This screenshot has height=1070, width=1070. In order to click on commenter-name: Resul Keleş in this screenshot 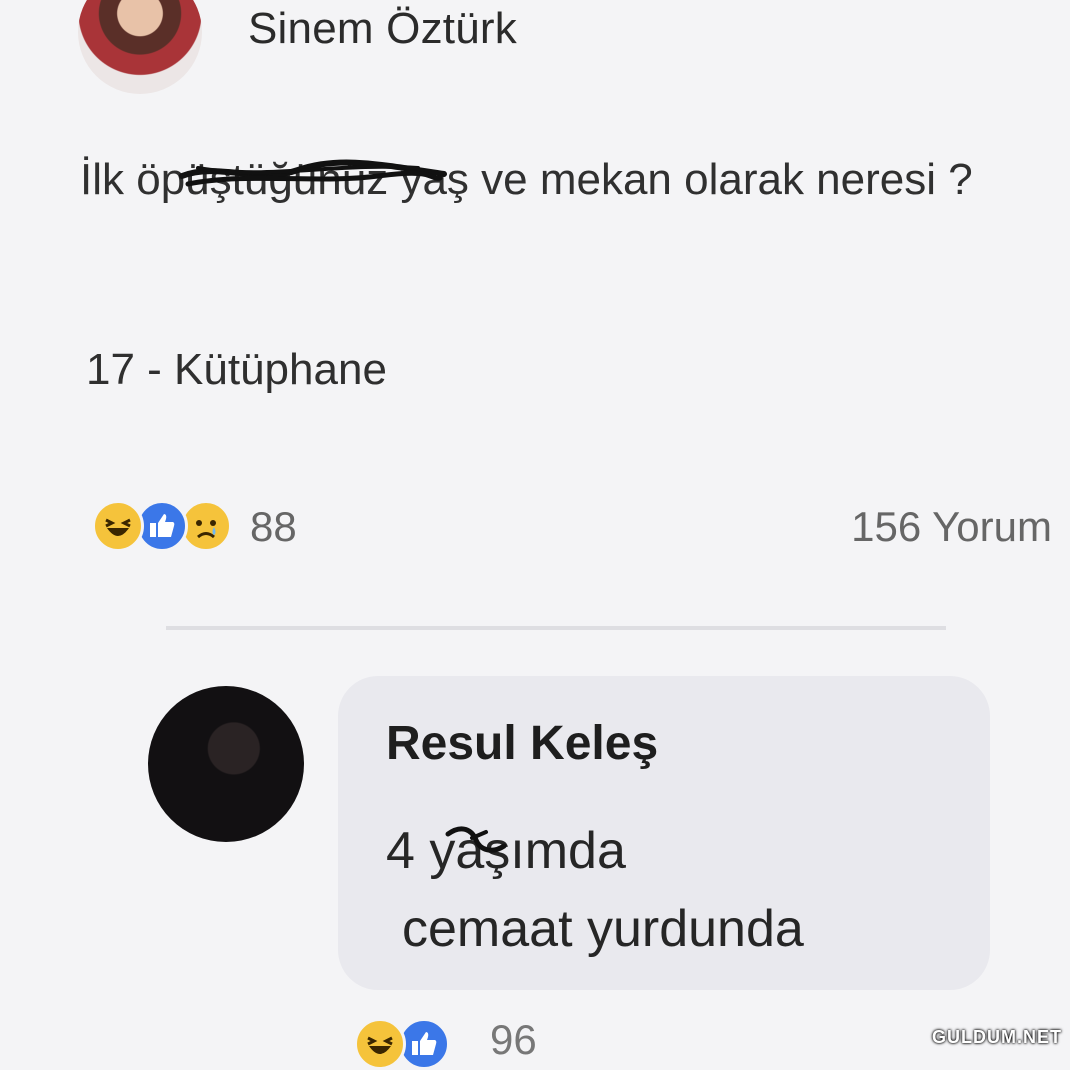, I will do `click(522, 743)`.